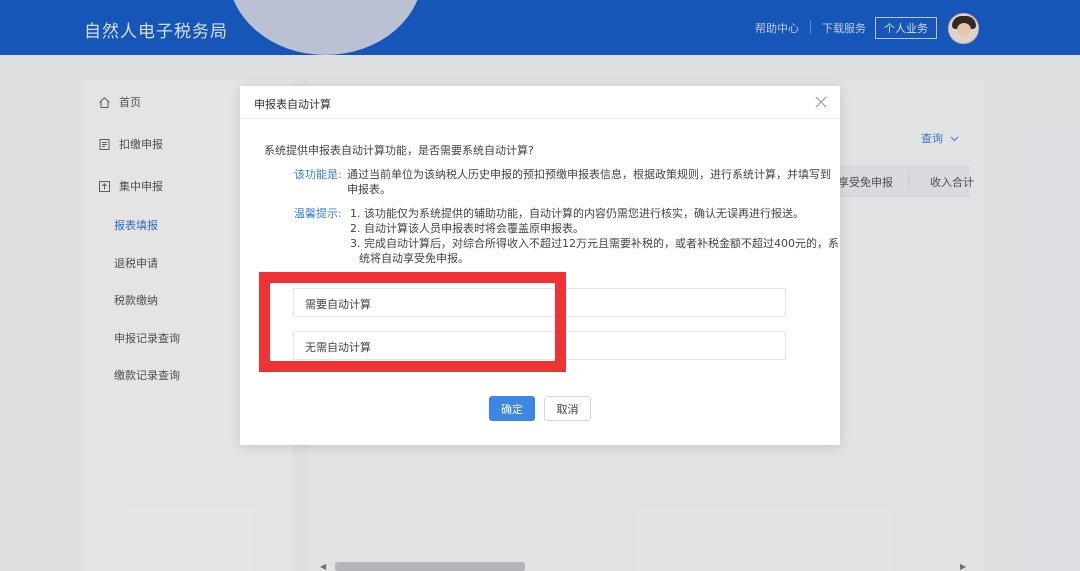  I want to click on option-label: 无需自动计算, so click(338, 347).